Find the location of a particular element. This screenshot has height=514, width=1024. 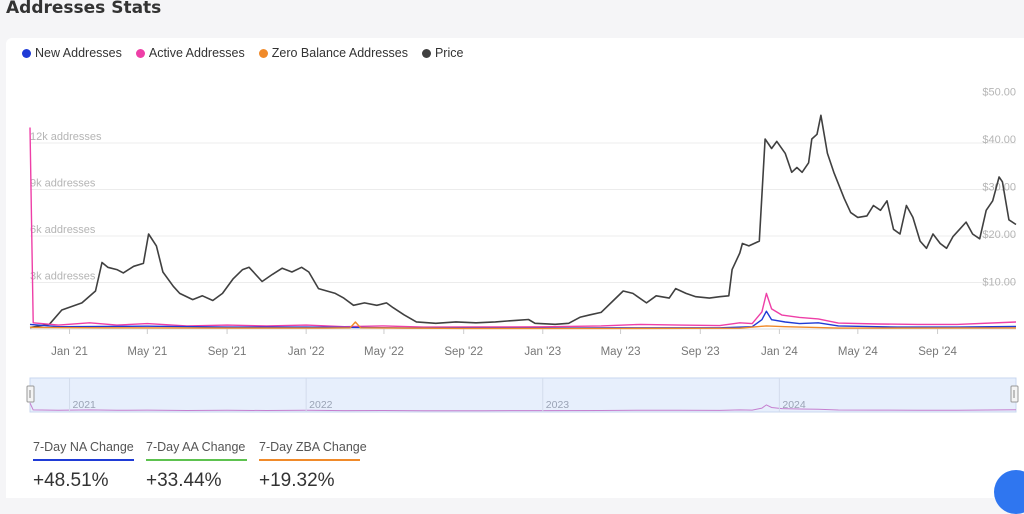

y-right-tick-label: $50.00 is located at coordinates (999, 93).